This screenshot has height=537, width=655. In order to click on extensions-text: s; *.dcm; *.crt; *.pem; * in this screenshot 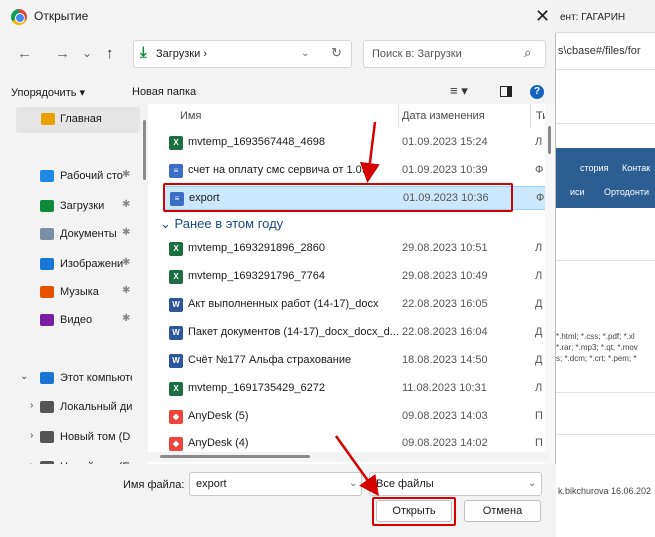, I will do `click(596, 358)`.